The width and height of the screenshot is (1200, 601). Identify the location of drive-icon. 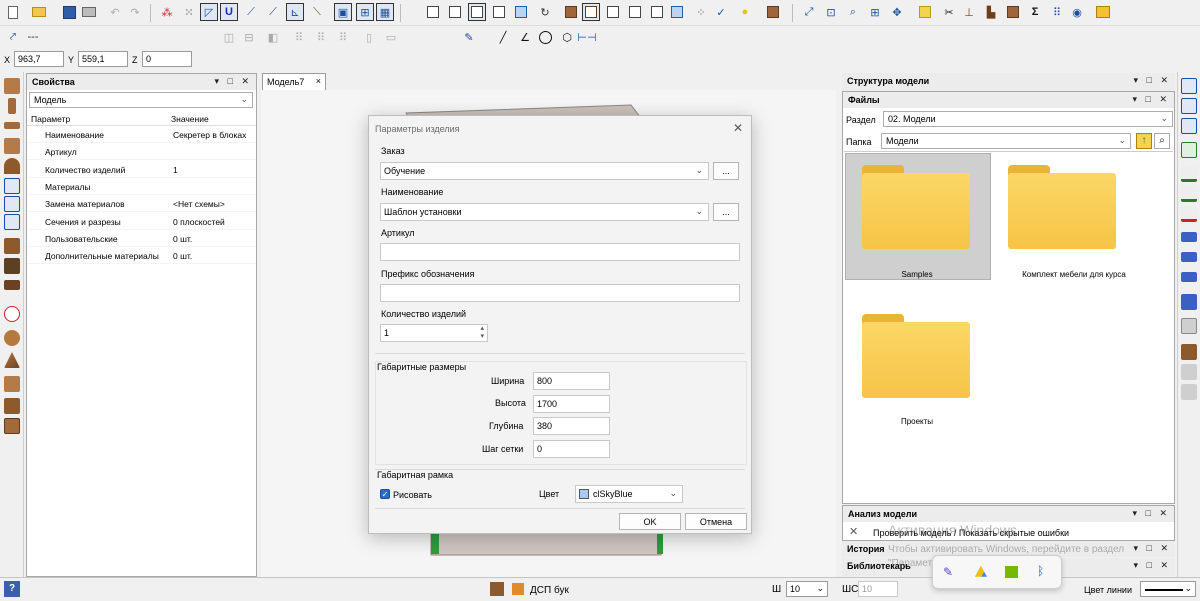
(981, 571).